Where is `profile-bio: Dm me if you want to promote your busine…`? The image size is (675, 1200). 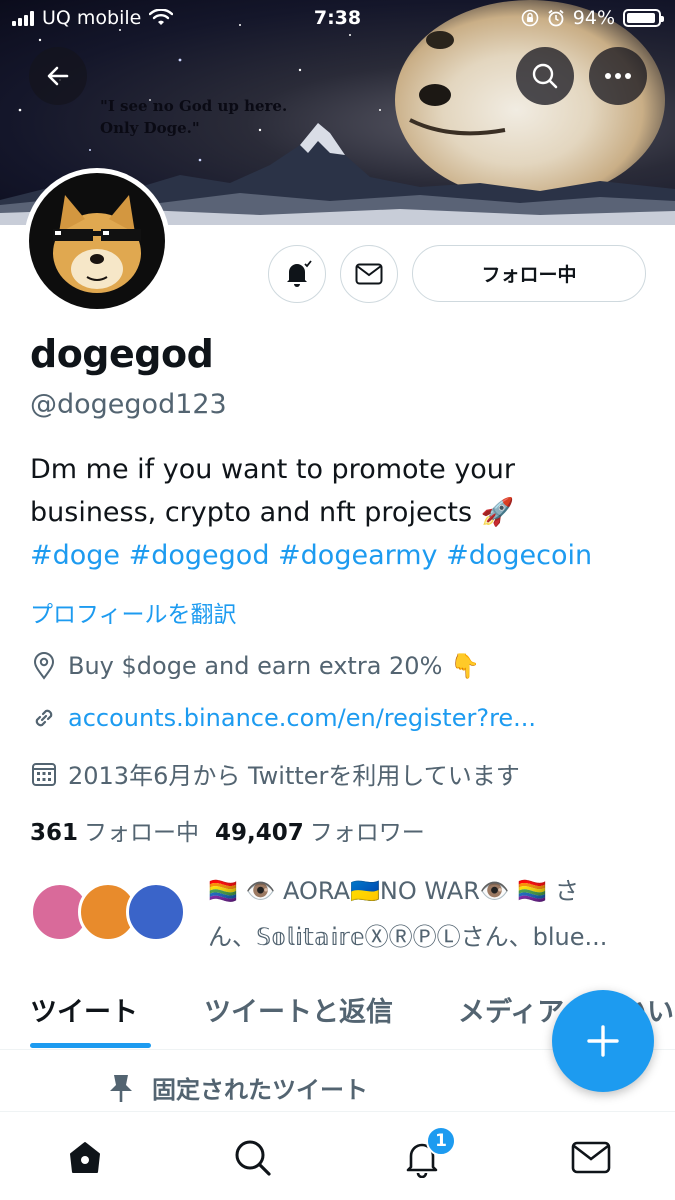 profile-bio: Dm me if you want to promote your busine… is located at coordinates (340, 512).